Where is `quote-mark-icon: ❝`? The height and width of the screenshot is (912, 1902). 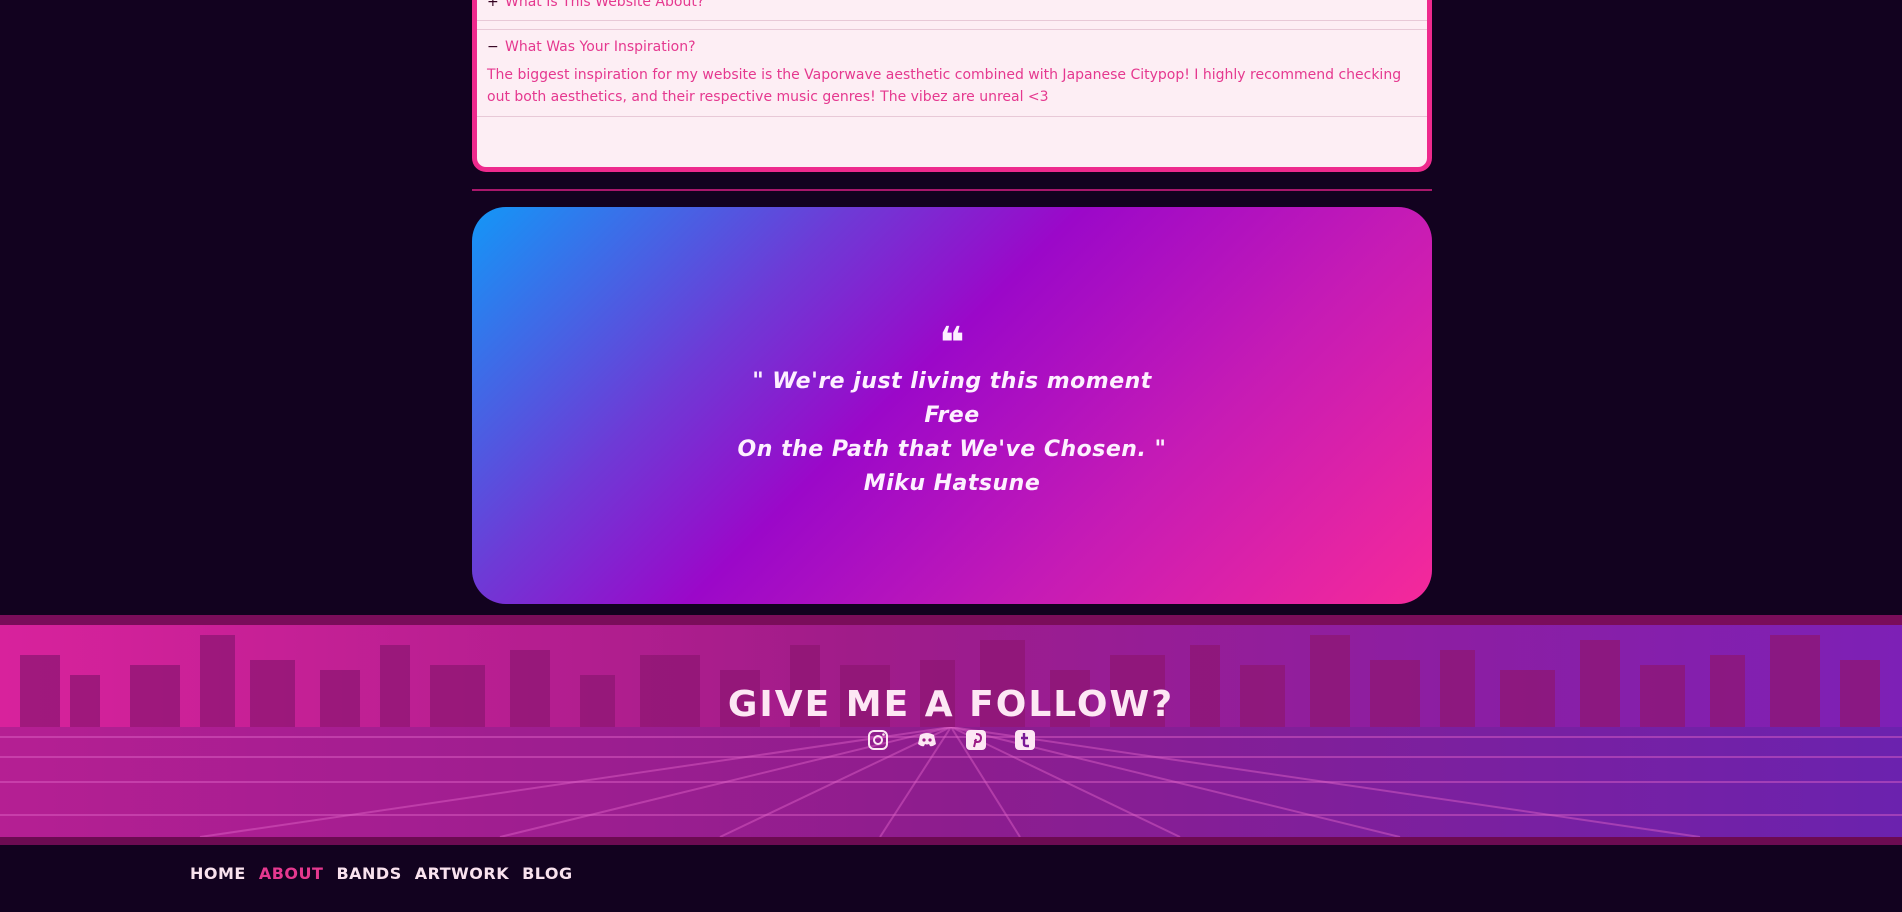
quote-mark-icon: ❝ is located at coordinates (952, 343).